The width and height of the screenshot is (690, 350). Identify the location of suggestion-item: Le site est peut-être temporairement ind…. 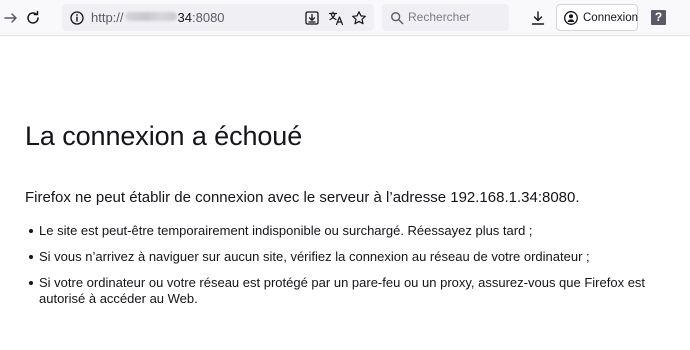
(350, 233).